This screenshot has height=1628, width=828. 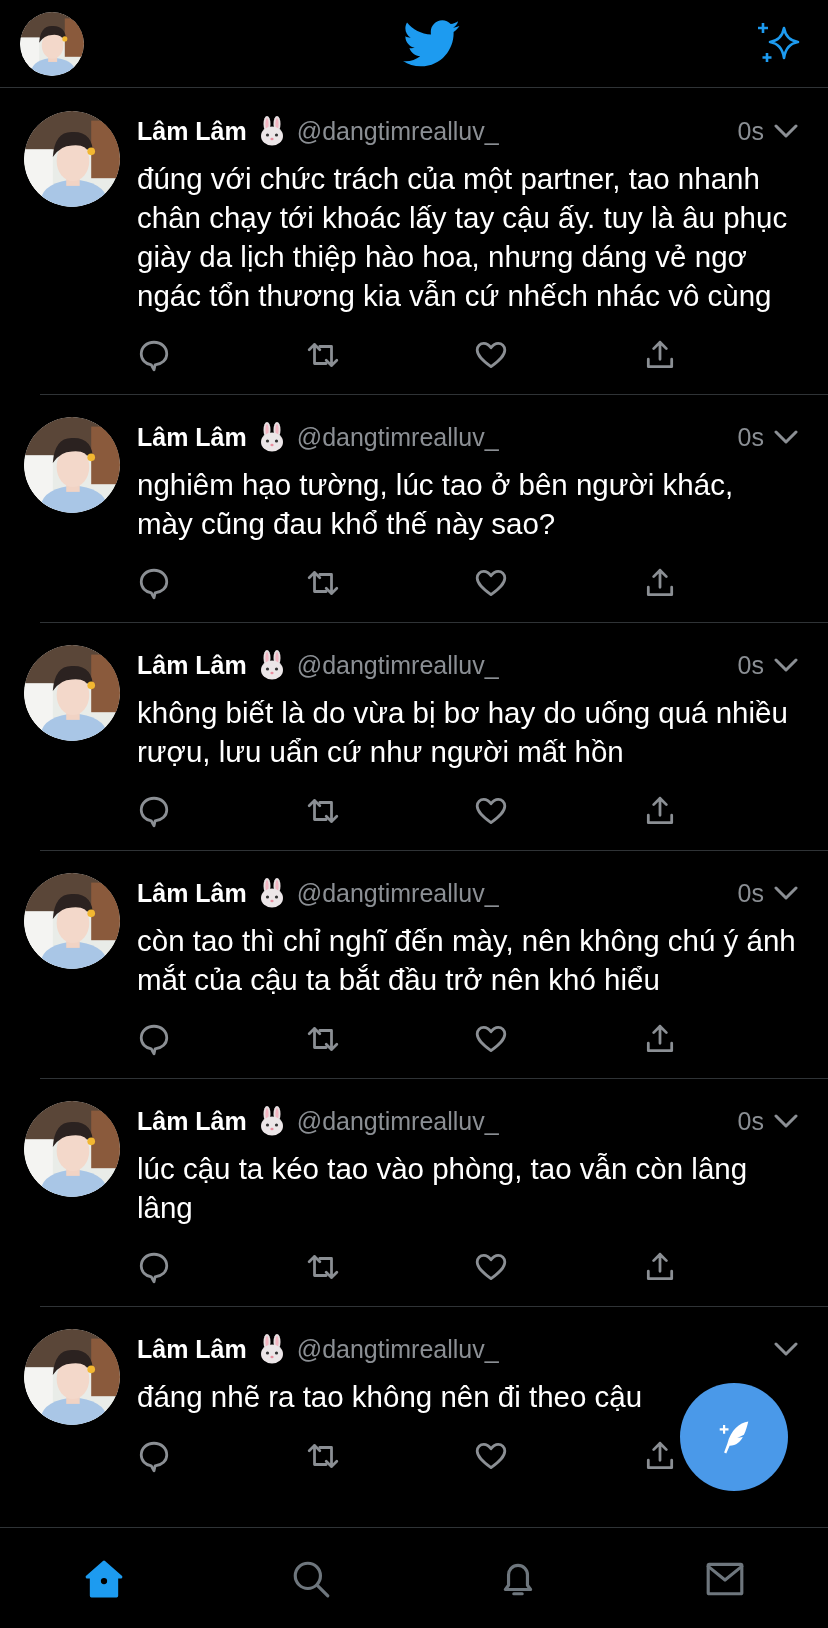 What do you see at coordinates (463, 237) in the screenshot?
I see `tweet-text: đúng với chức trách của một partner, tao nhanh chân chạy tới khoác lấy tay cậu ấy. tuy là âu phục giày da lịch thiệp hào hoa, nhưng dáng vẻ ngơ ngác tổn thương kia vẫn cứ nhếch nhác vô cùng` at bounding box center [463, 237].